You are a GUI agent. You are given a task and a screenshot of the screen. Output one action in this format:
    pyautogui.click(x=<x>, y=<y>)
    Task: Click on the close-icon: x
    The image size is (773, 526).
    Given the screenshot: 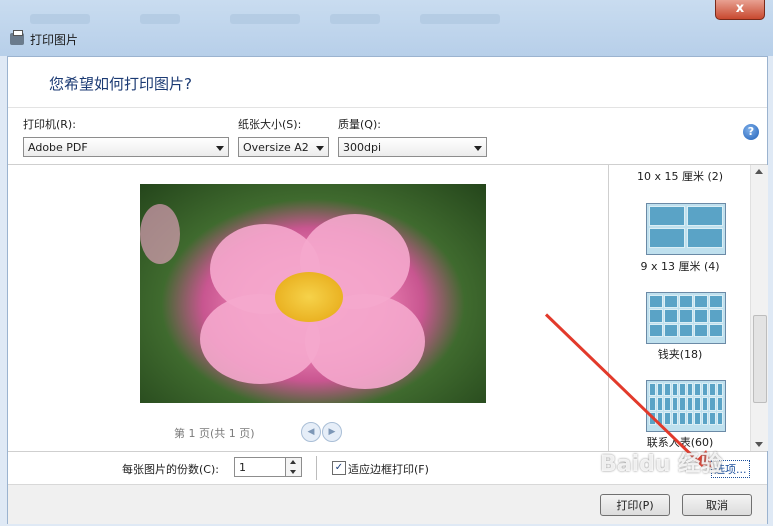 What is the action you would take?
    pyautogui.click(x=740, y=8)
    